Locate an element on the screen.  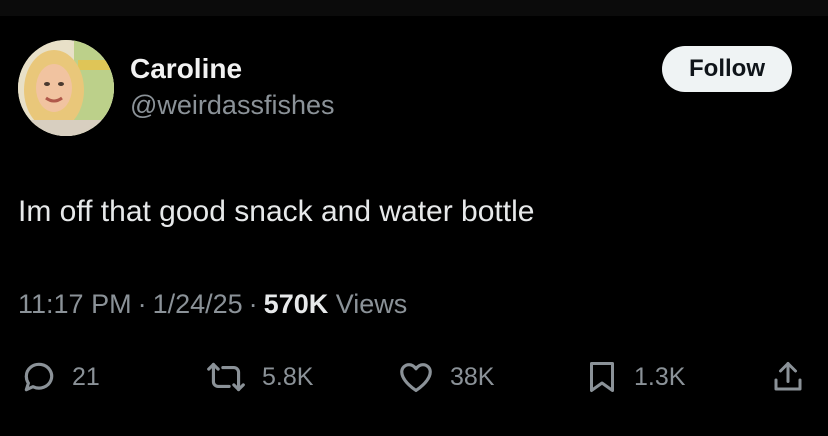
reply-count: 21 is located at coordinates (86, 376).